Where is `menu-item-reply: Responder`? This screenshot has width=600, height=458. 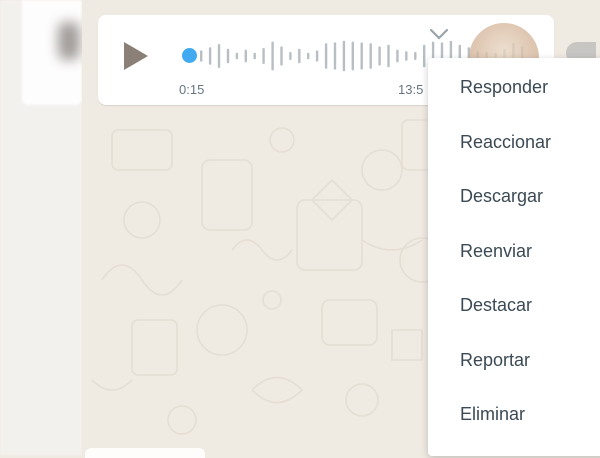 menu-item-reply: Responder is located at coordinates (514, 87).